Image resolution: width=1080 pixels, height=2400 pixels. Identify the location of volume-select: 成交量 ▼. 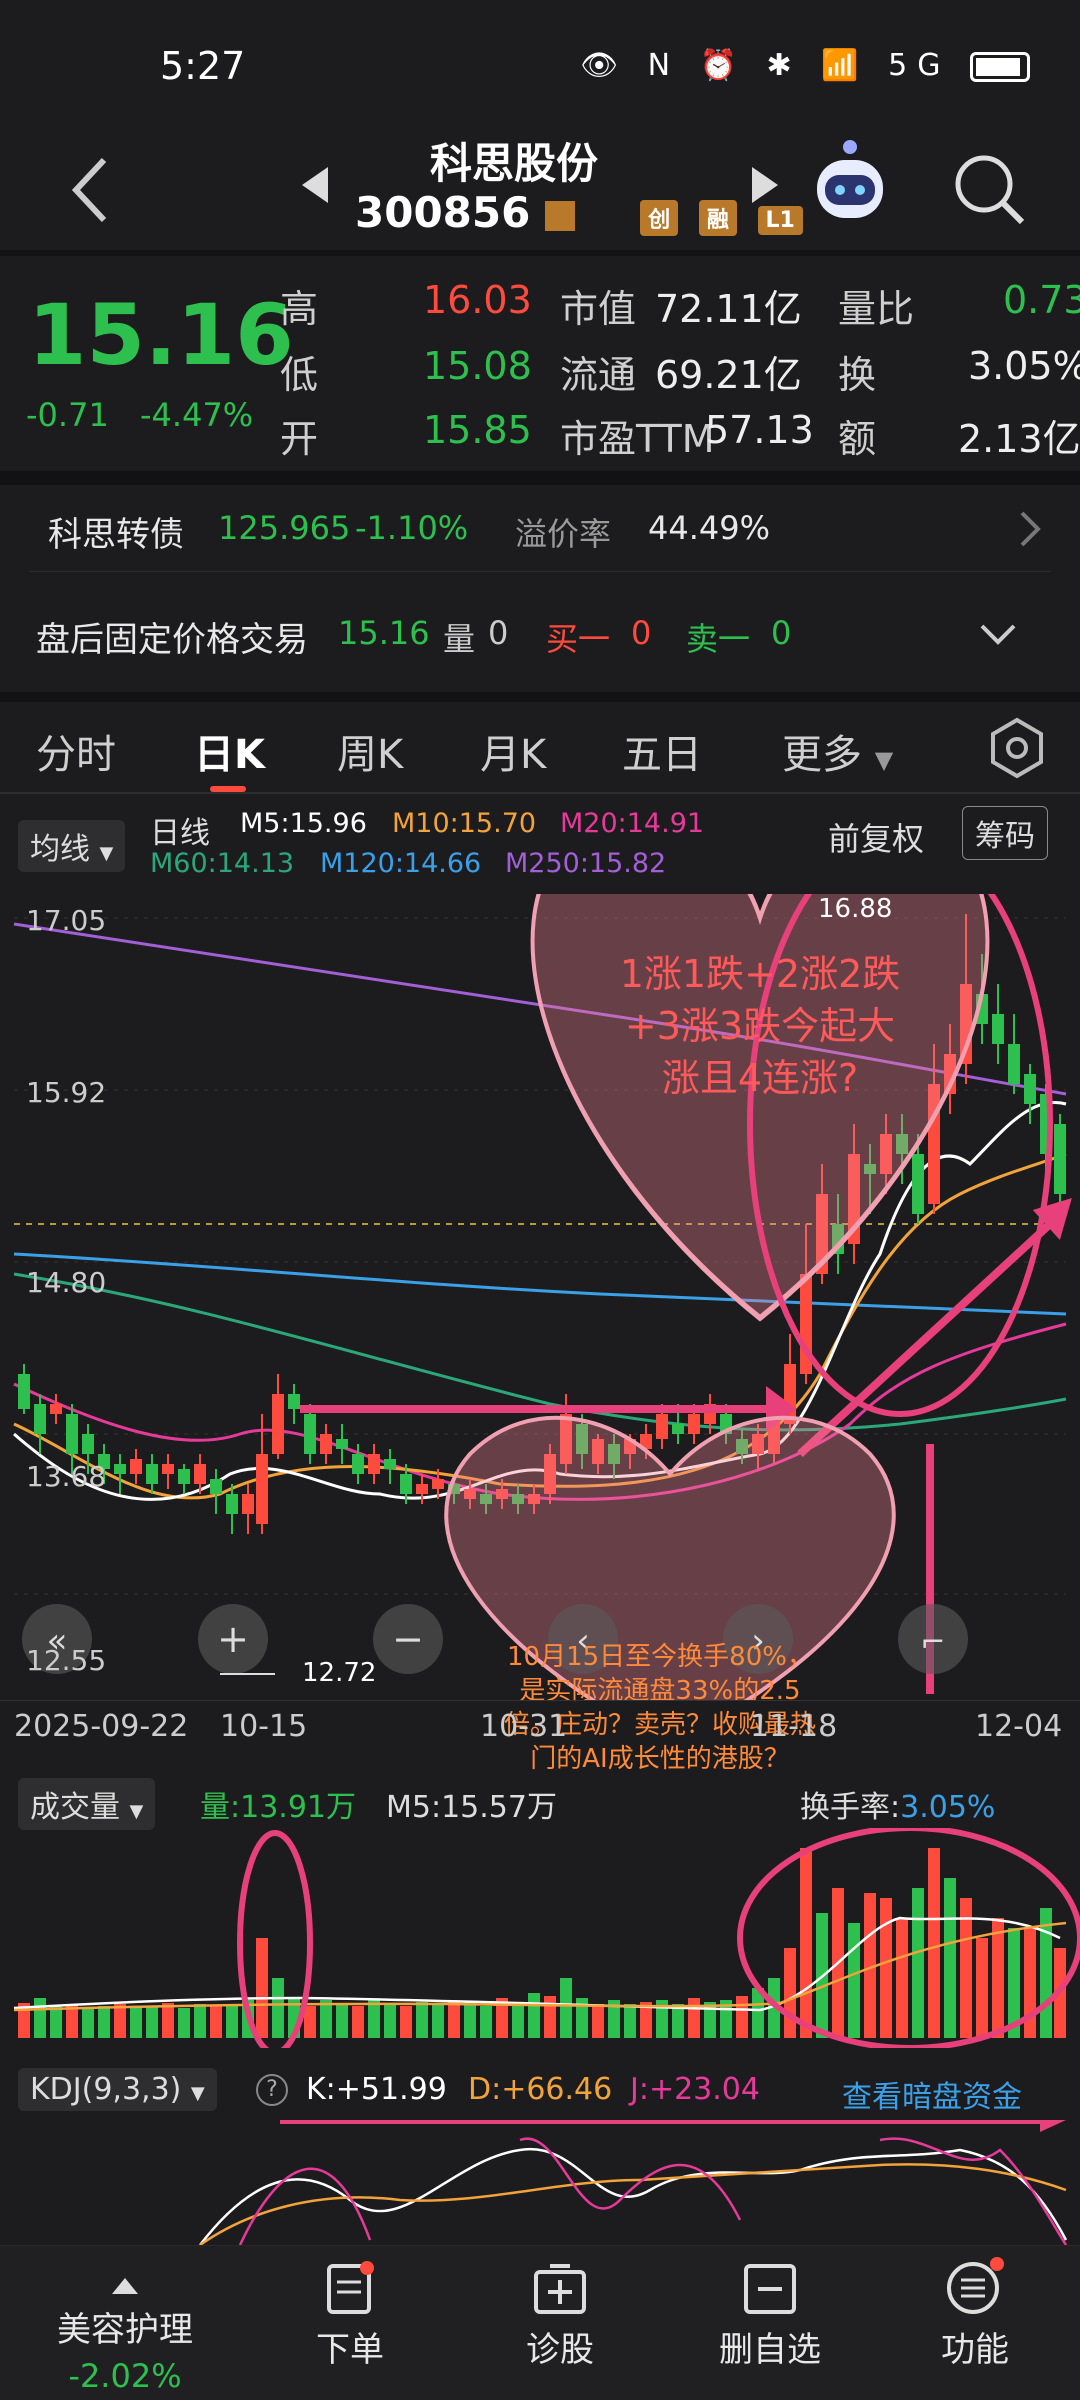
(87, 1804).